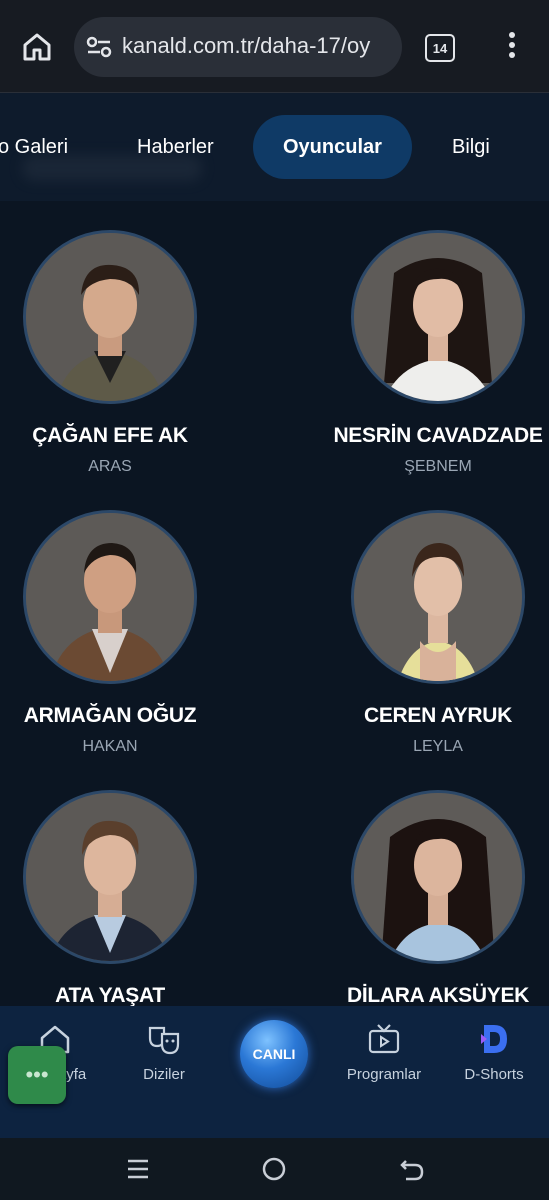 This screenshot has width=549, height=1200. I want to click on tv-icon, so click(384, 1039).